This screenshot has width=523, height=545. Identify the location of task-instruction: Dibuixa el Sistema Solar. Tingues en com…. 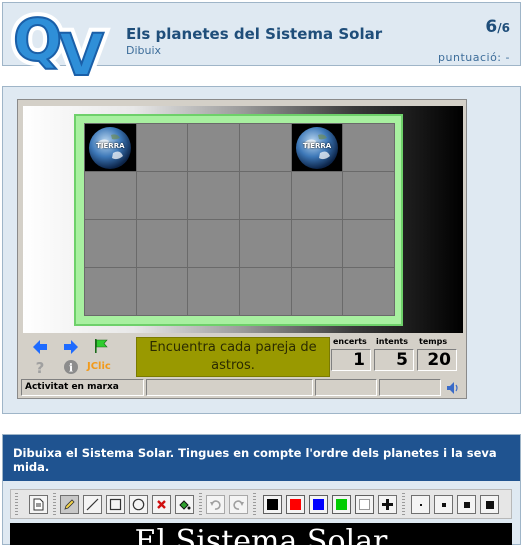
(261, 458).